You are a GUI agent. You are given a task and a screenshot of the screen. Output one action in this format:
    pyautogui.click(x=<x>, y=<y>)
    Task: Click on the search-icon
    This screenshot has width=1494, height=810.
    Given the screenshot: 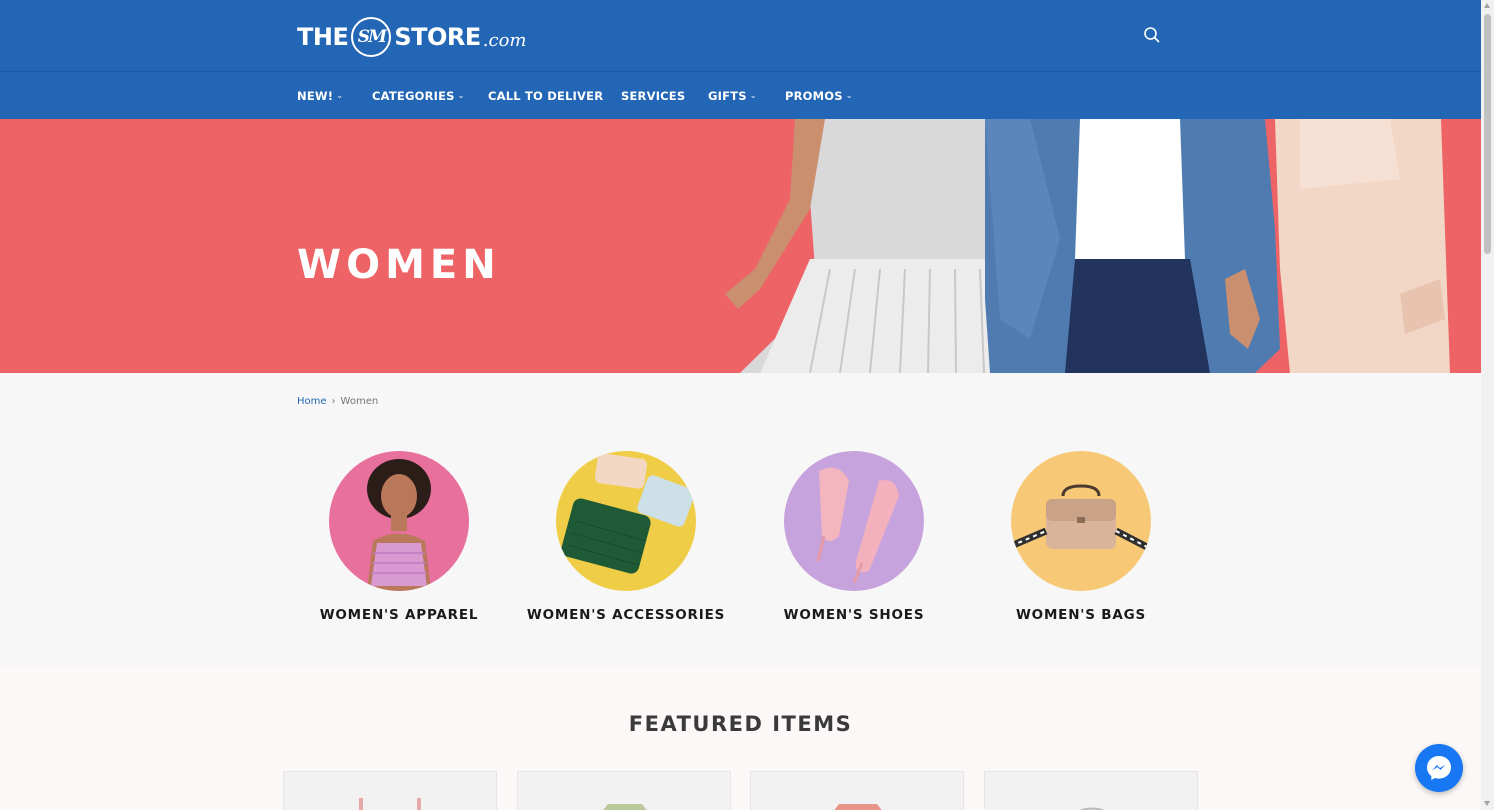 What is the action you would take?
    pyautogui.click(x=1152, y=35)
    